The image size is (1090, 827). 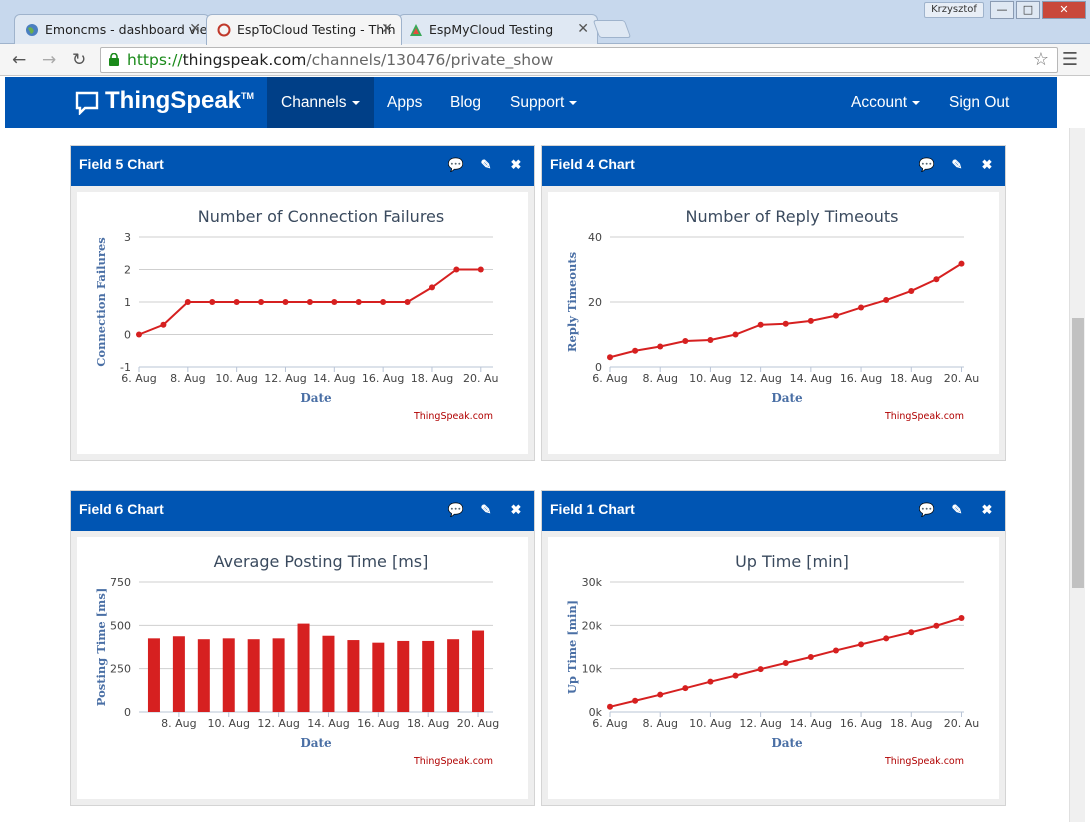 I want to click on profile-badge: Krzysztof, so click(x=954, y=10).